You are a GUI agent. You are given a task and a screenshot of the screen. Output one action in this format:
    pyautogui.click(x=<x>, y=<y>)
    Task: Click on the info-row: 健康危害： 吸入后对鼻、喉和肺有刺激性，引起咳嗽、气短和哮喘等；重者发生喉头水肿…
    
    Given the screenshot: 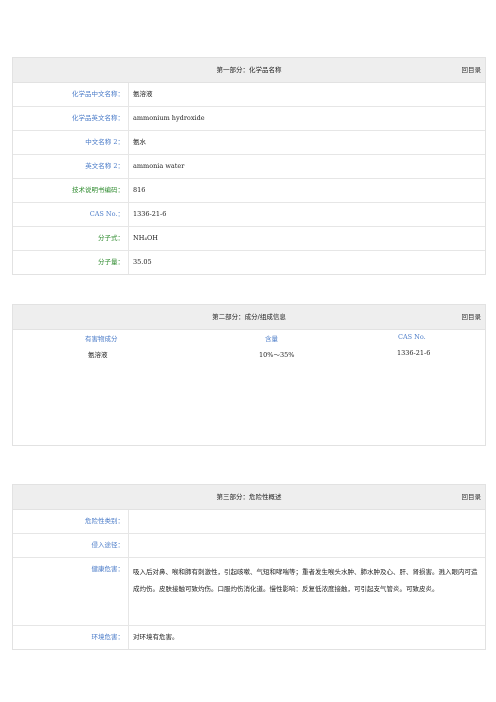 What is the action you would take?
    pyautogui.click(x=249, y=592)
    